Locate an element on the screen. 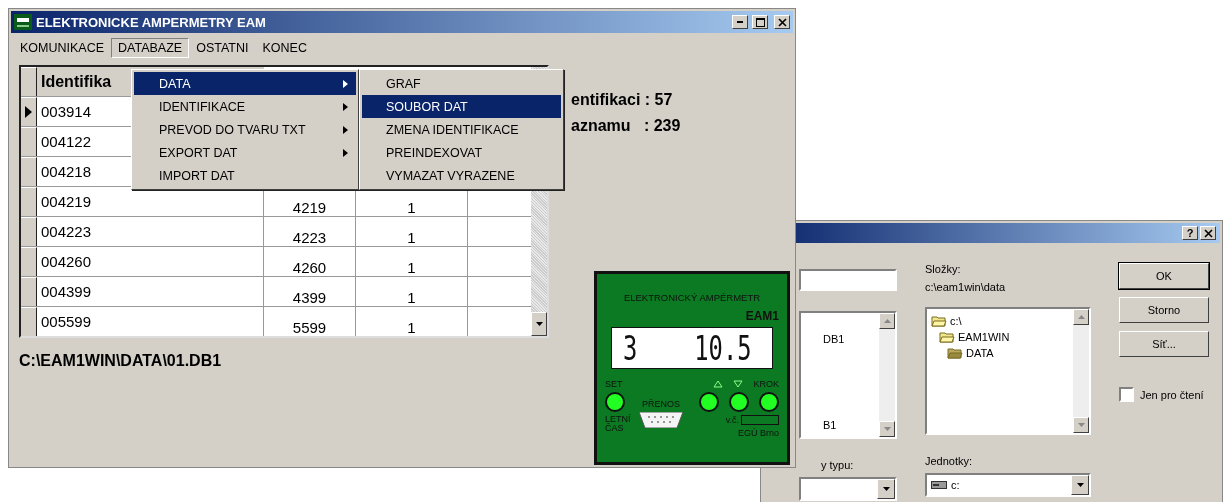 Image resolution: width=1223 pixels, height=502 pixels. display-digit: 3 is located at coordinates (630, 348).